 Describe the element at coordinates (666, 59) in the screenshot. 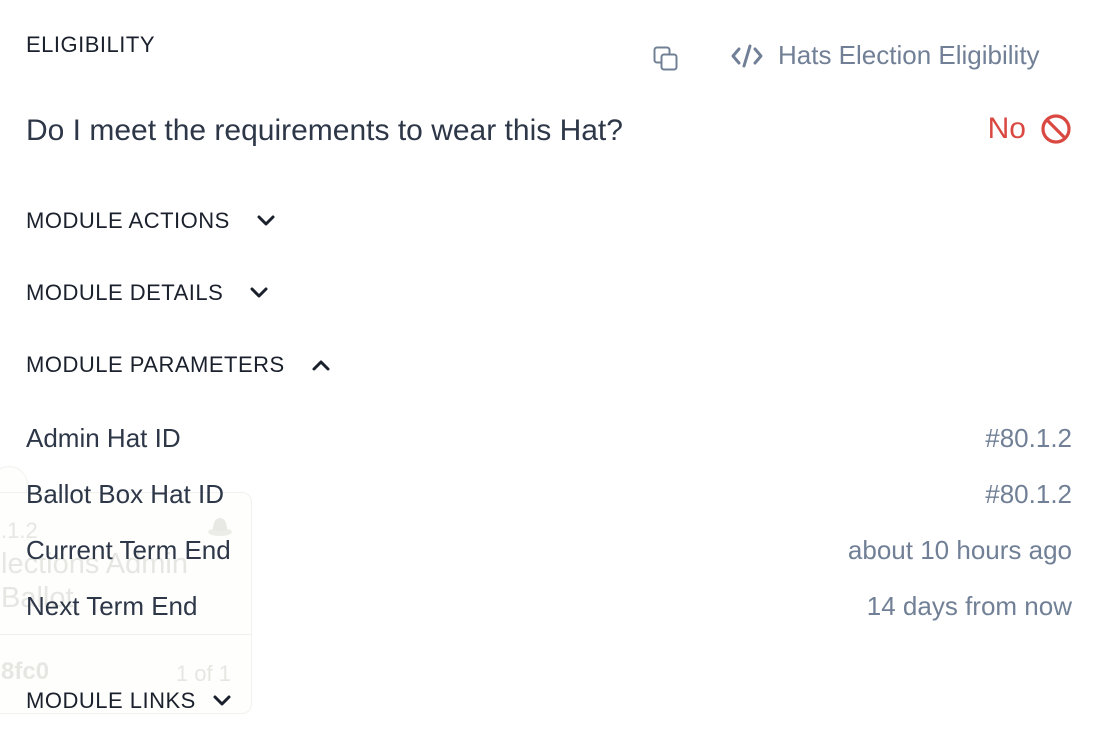

I see `copy-icon` at that location.